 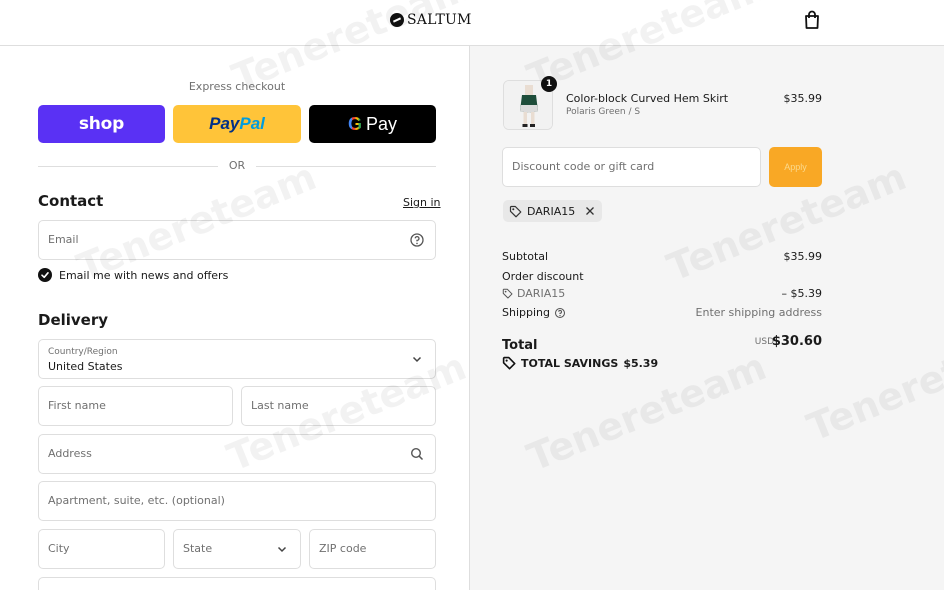 I want to click on order-discount-label: Order discount, so click(x=543, y=276).